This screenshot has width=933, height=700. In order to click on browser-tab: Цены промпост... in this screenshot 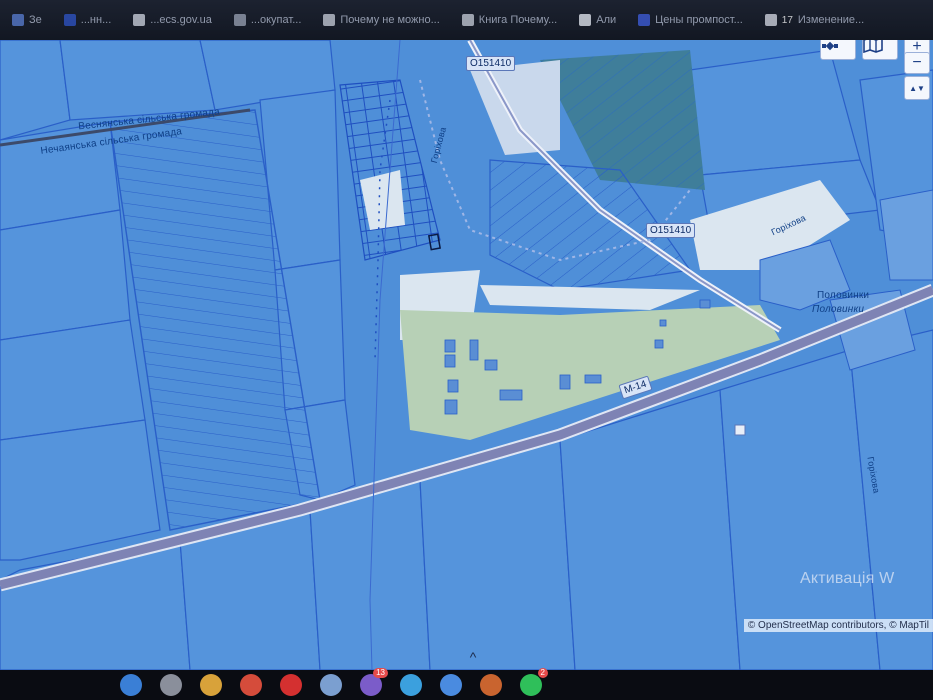, I will do `click(690, 20)`.